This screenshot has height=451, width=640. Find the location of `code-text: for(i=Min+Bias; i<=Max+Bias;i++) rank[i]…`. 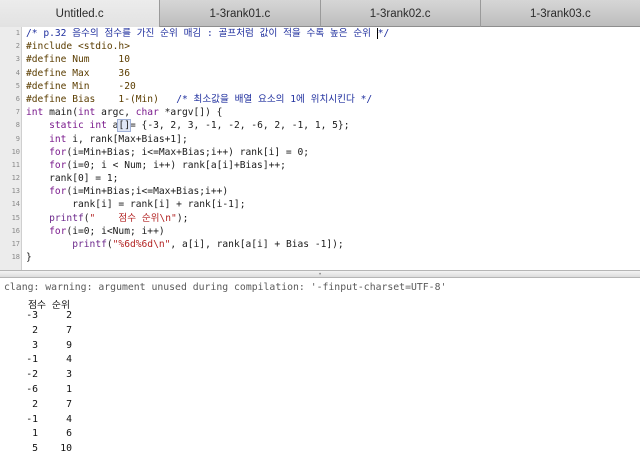

code-text: for(i=Min+Bias; i<=Max+Bias;i++) rank[i]… is located at coordinates (167, 152).